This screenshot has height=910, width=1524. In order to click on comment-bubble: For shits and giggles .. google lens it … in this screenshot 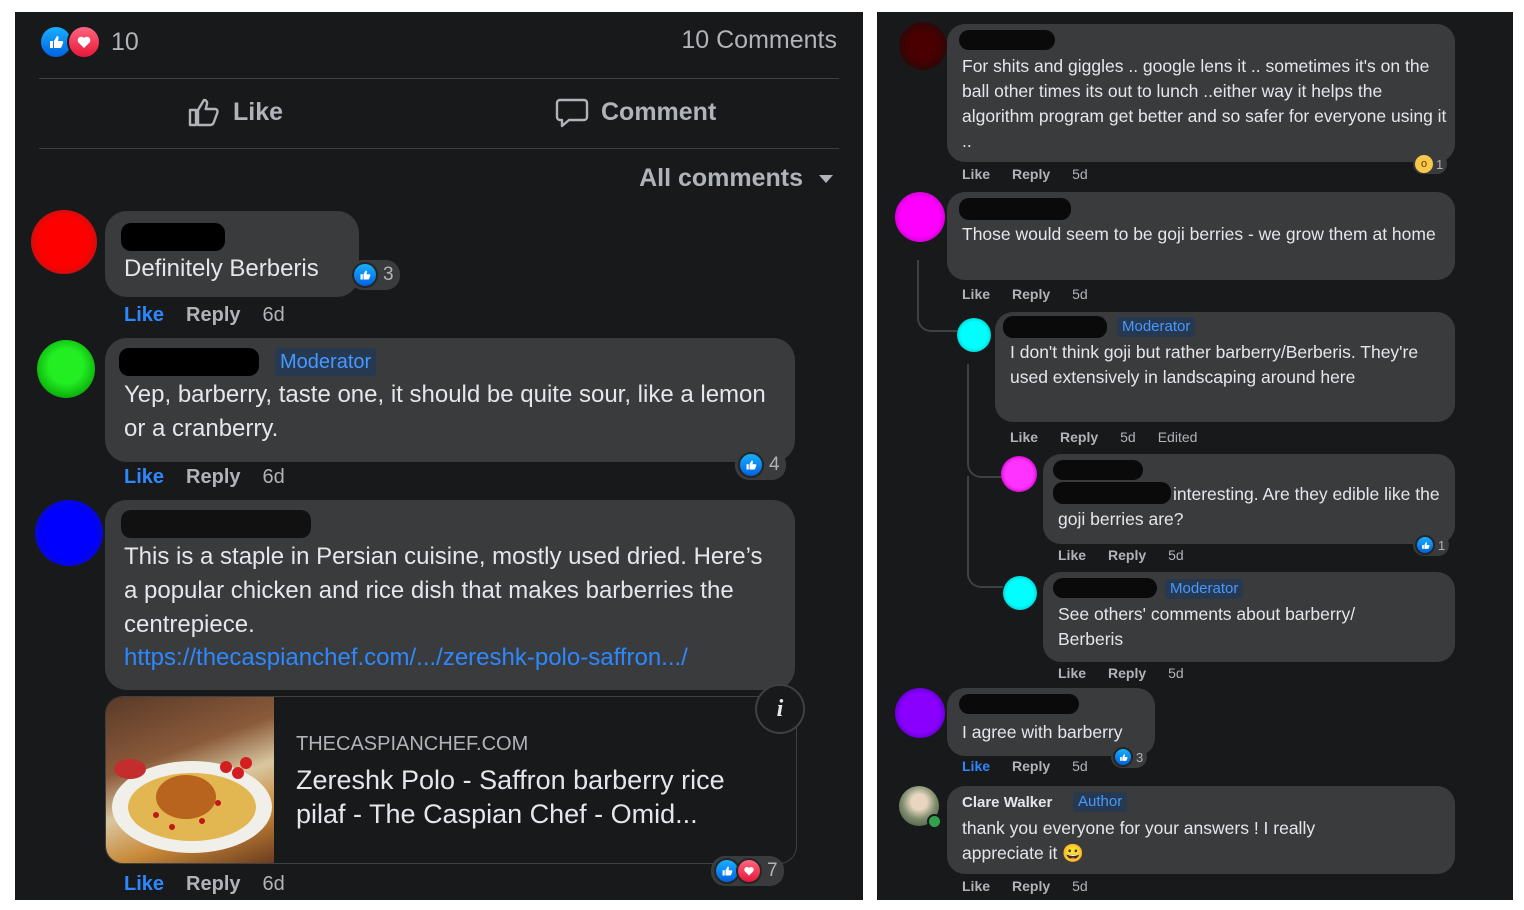, I will do `click(1201, 93)`.